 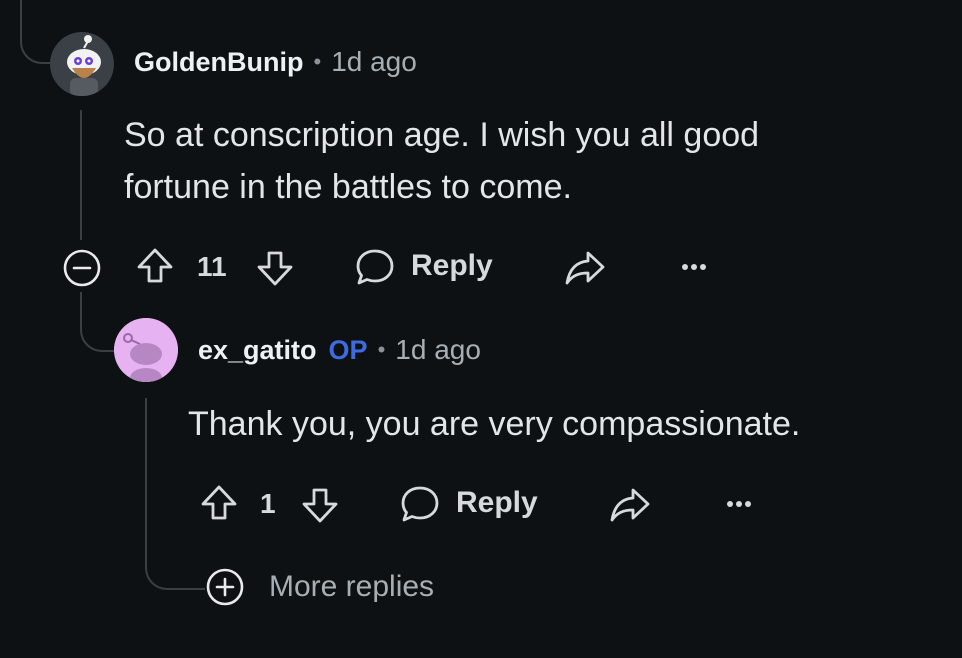 What do you see at coordinates (225, 587) in the screenshot?
I see `expand-icon` at bounding box center [225, 587].